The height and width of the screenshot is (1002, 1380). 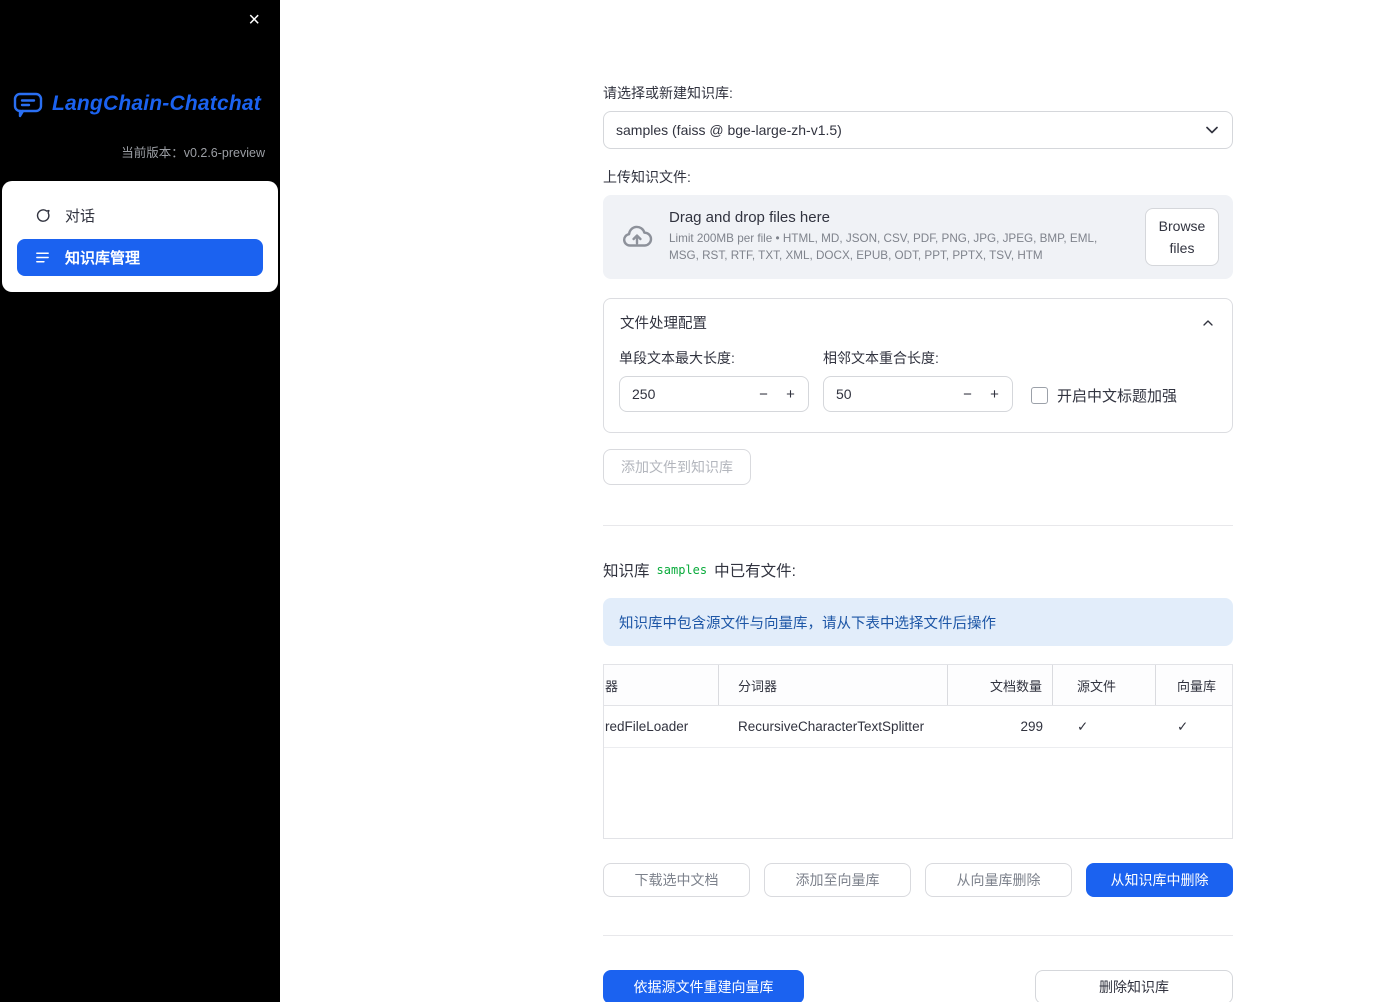 What do you see at coordinates (1031, 726) in the screenshot?
I see `cell-docs-count: 299` at bounding box center [1031, 726].